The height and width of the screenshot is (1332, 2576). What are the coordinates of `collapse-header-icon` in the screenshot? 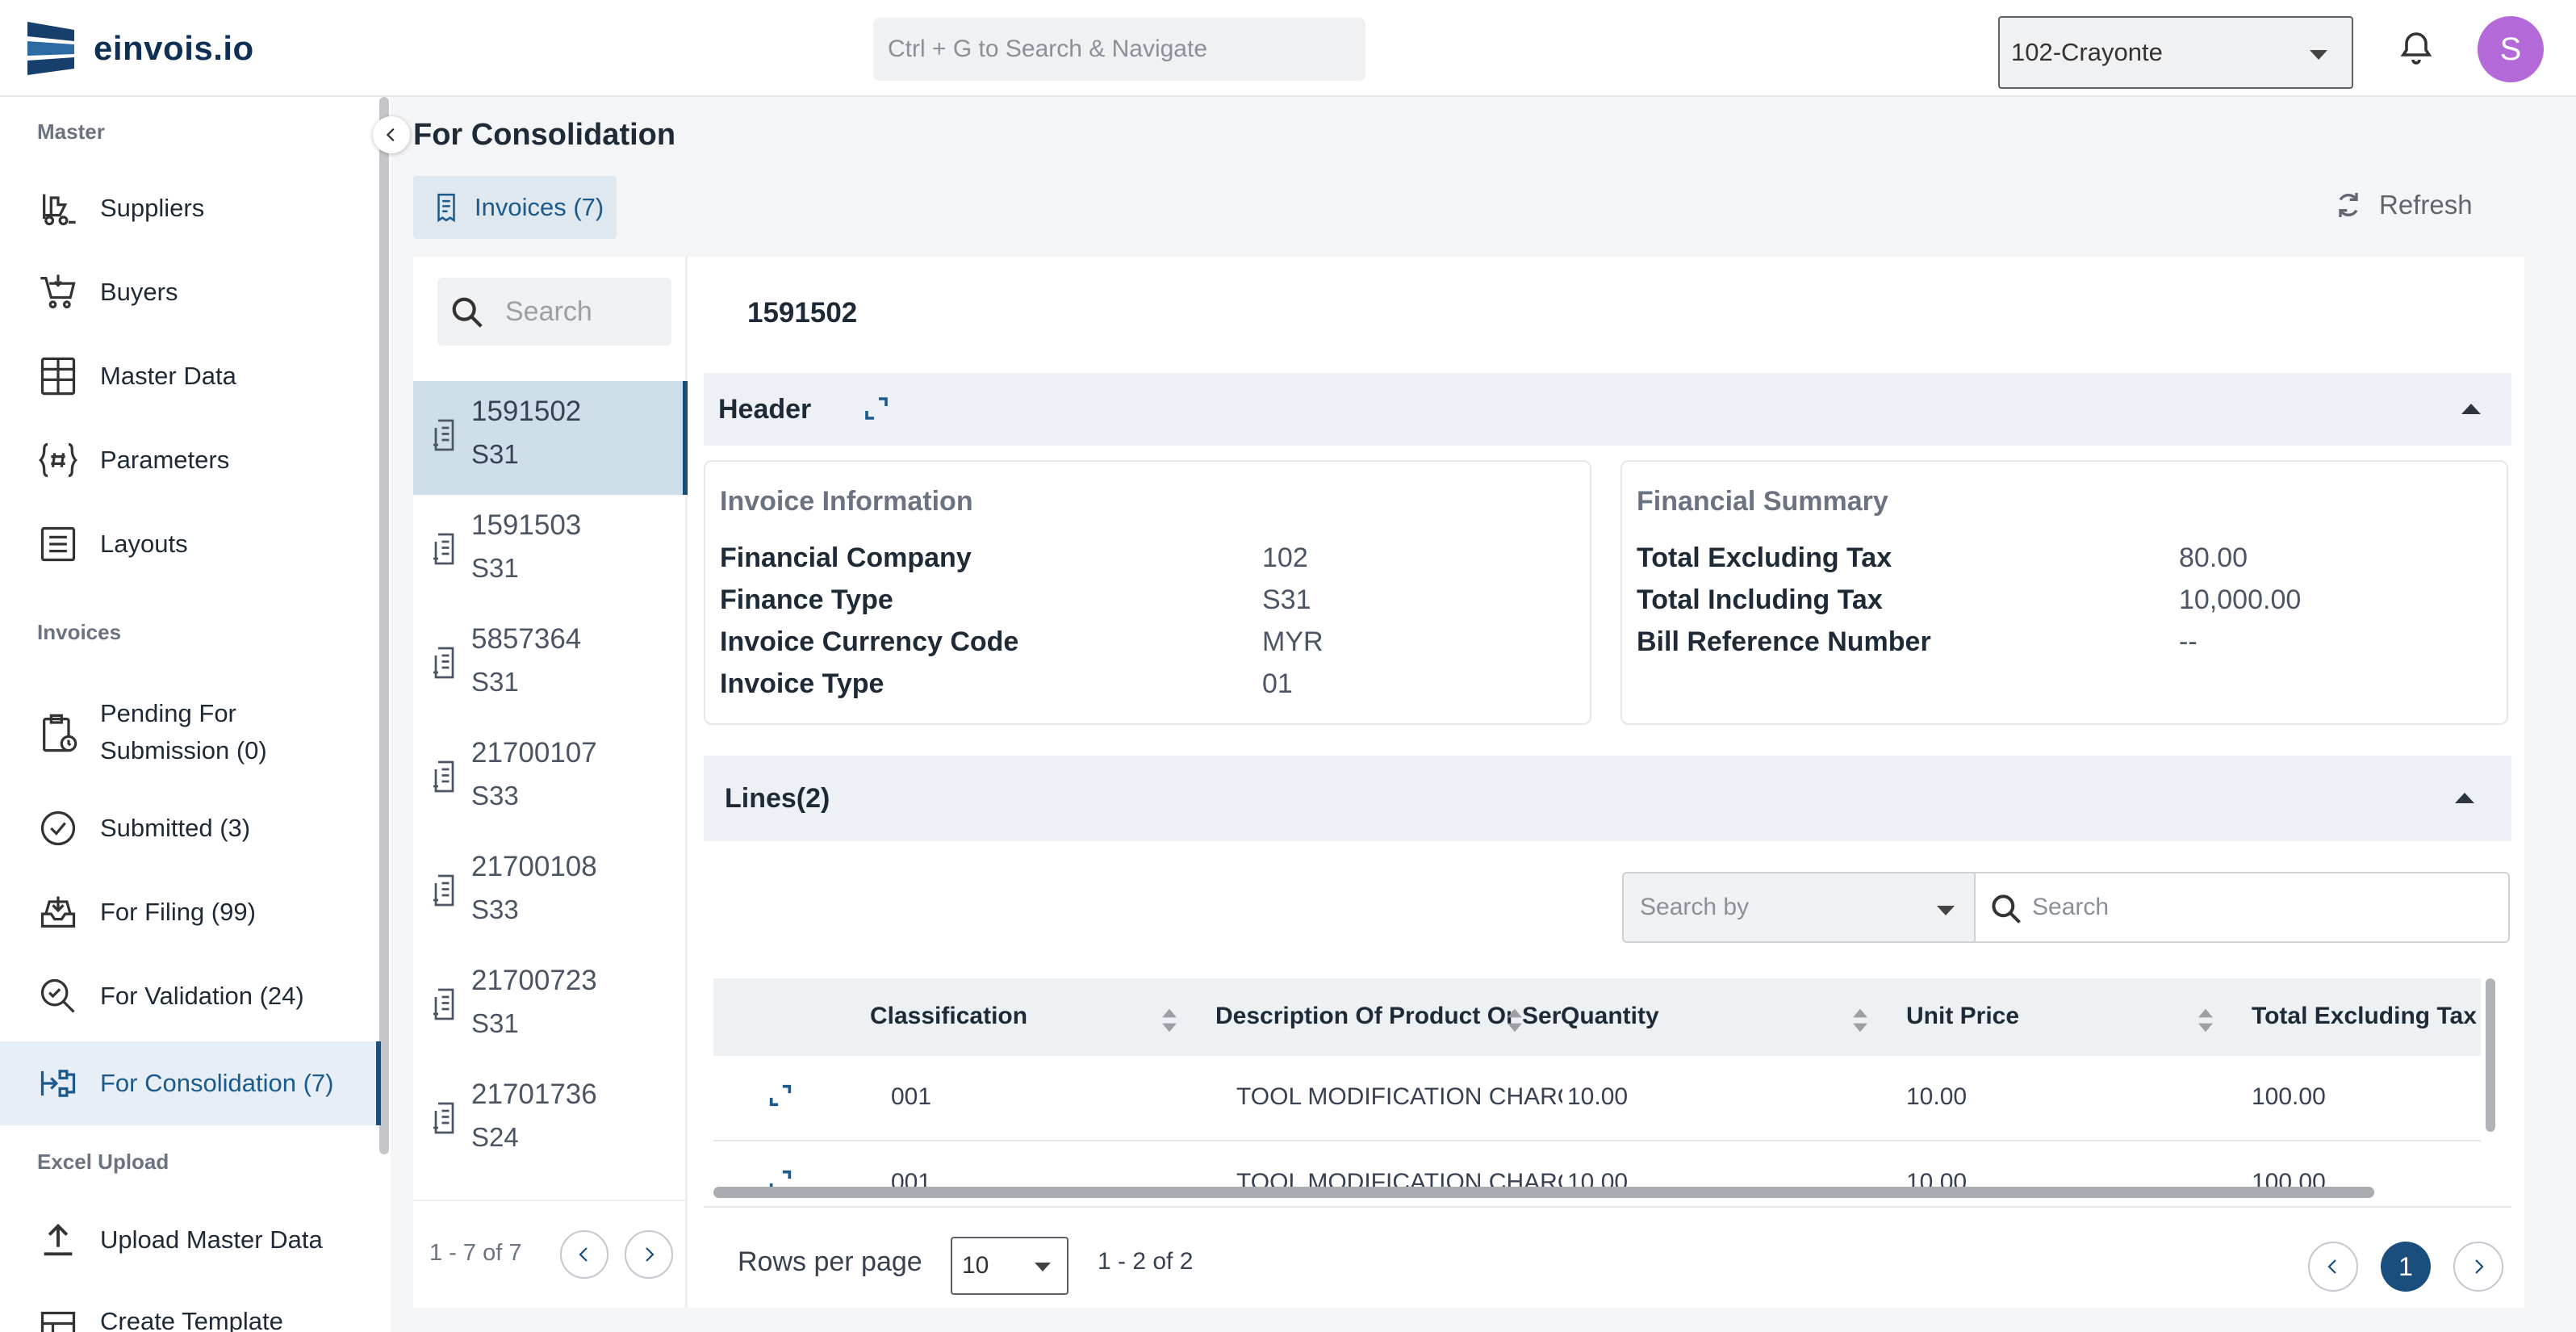 It's located at (2471, 409).